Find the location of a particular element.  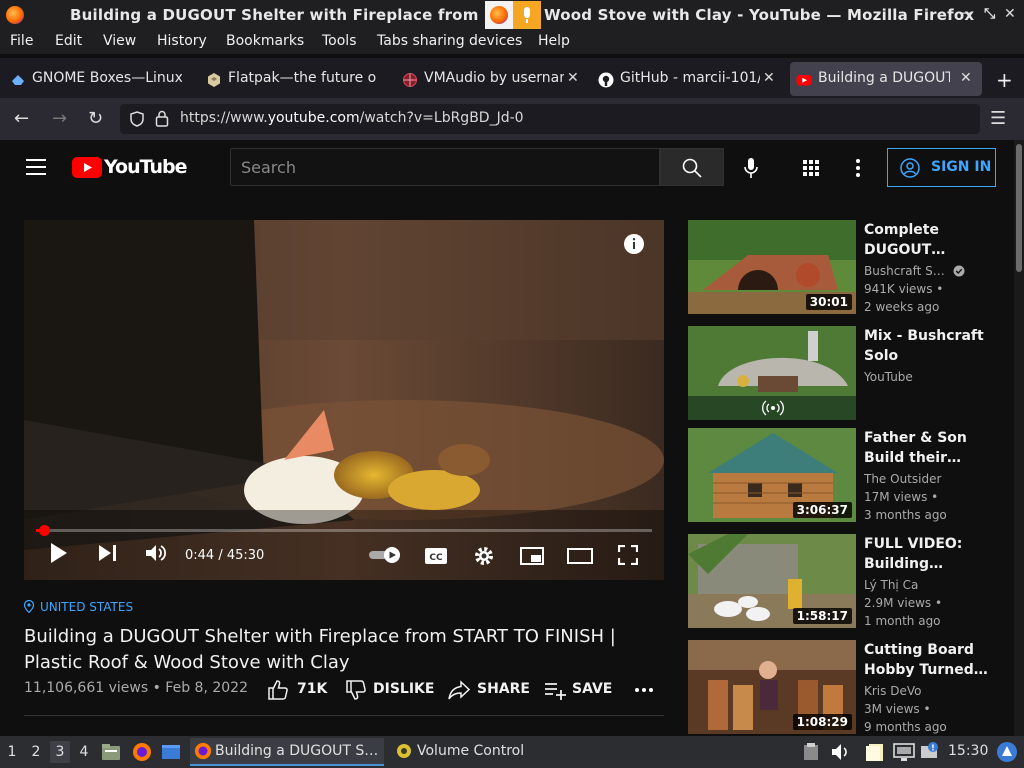

settings-gear-icon is located at coordinates (484, 556).